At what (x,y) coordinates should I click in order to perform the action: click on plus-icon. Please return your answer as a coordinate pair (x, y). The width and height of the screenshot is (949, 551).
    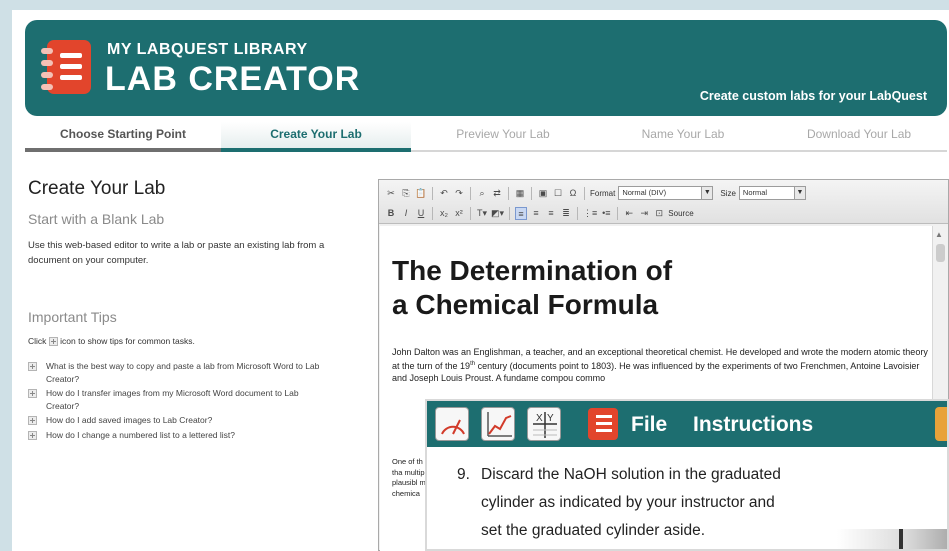
    Looking at the image, I should click on (53, 342).